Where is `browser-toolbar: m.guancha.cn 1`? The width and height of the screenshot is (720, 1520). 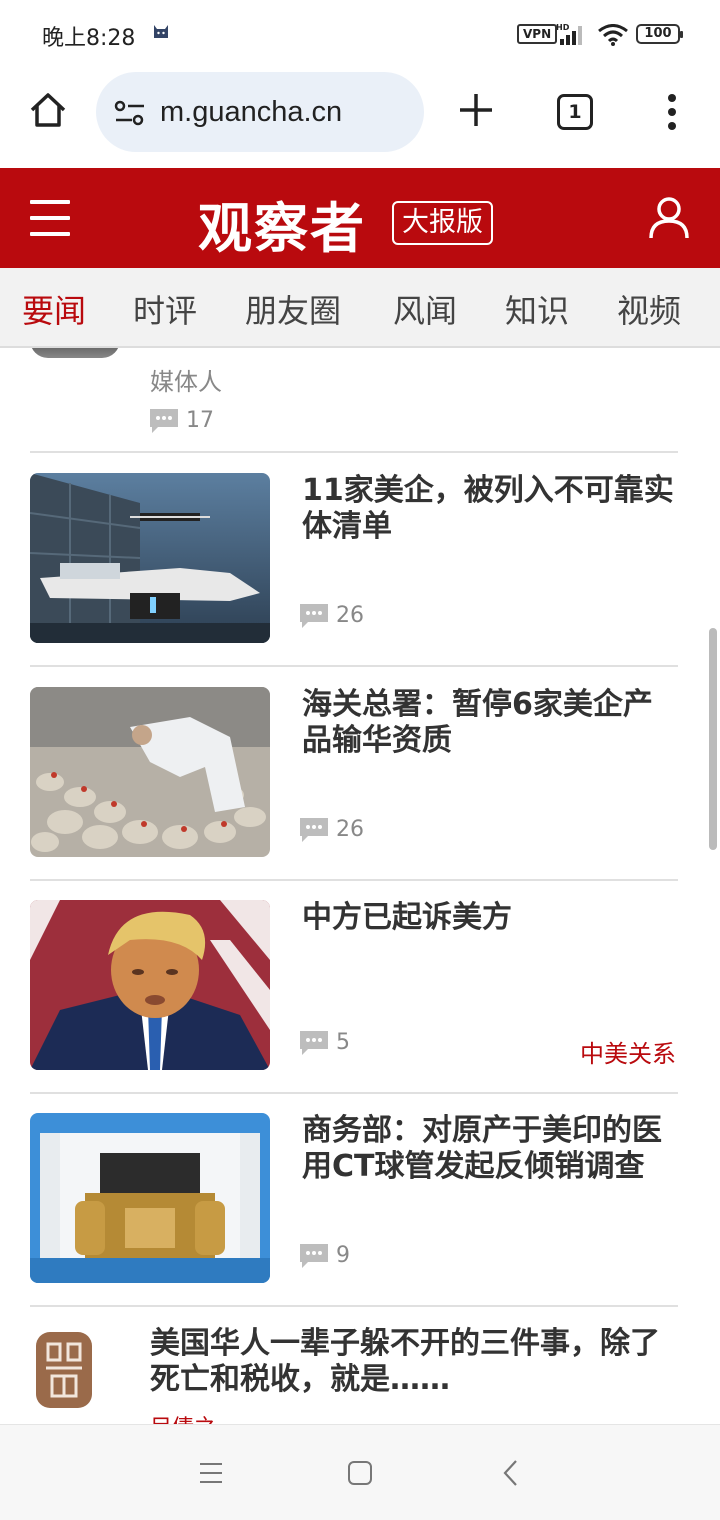
browser-toolbar: m.guancha.cn 1 is located at coordinates (360, 118).